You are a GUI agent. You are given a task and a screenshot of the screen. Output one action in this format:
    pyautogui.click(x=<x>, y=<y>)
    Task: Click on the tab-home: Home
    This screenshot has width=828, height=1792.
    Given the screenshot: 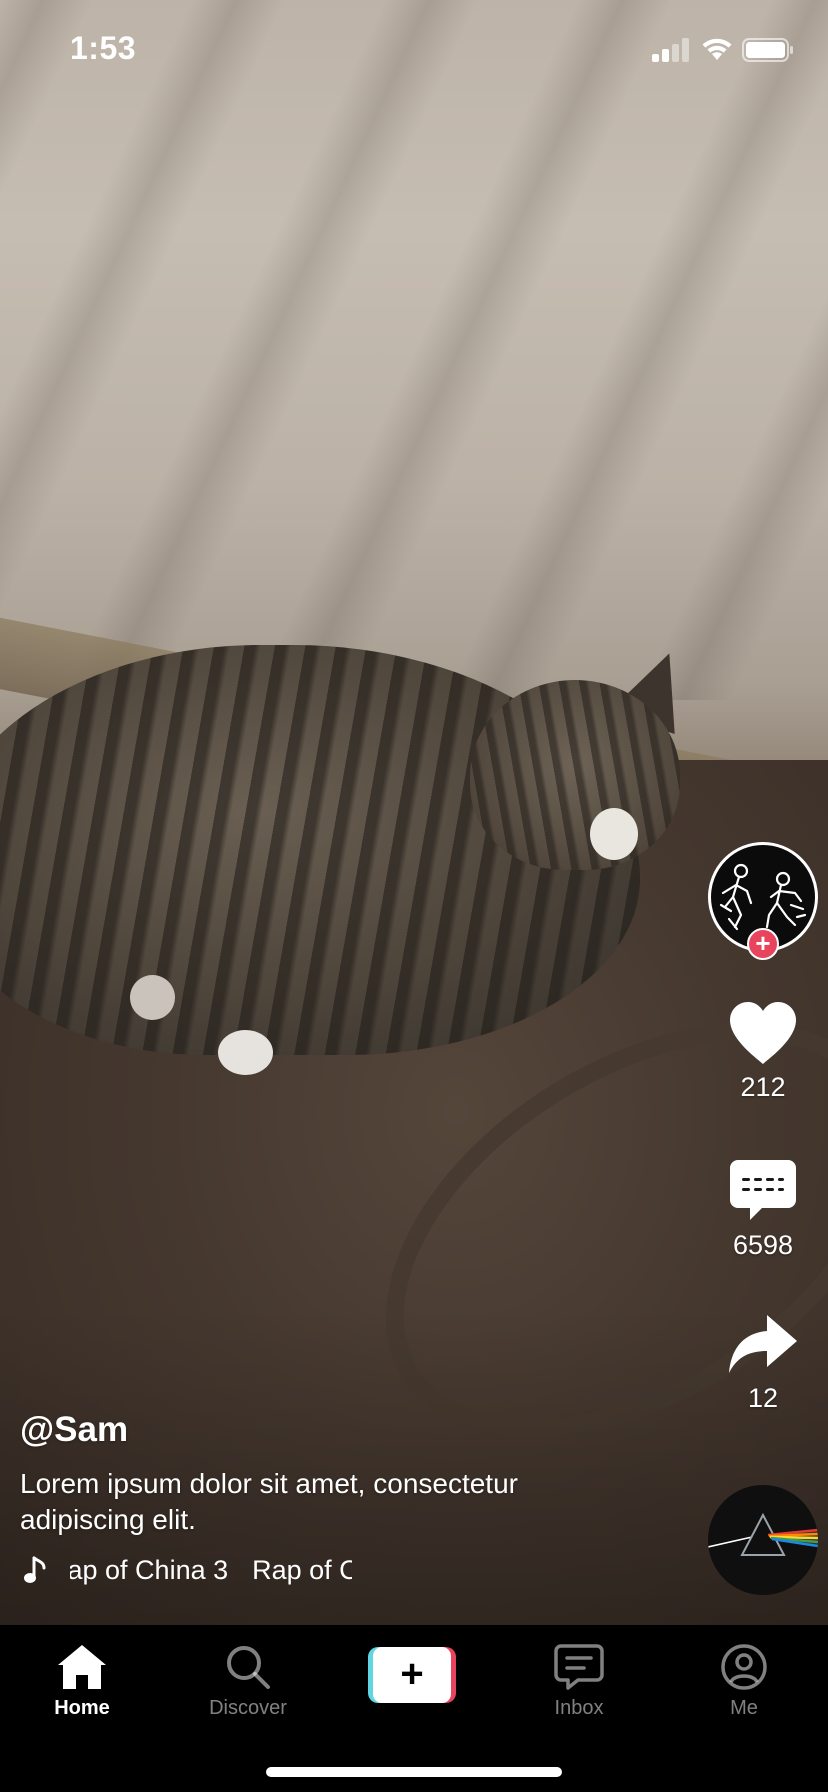 What is the action you would take?
    pyautogui.click(x=82, y=1681)
    